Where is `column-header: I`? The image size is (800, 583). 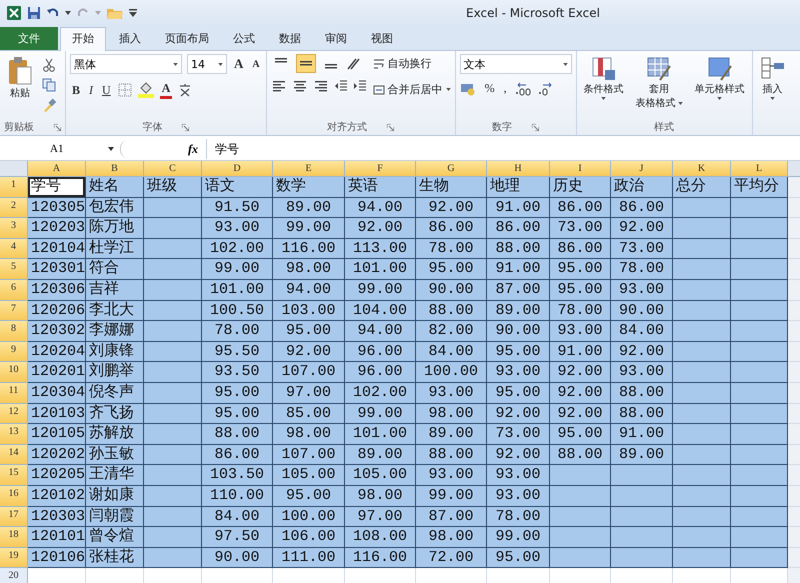 column-header: I is located at coordinates (580, 169).